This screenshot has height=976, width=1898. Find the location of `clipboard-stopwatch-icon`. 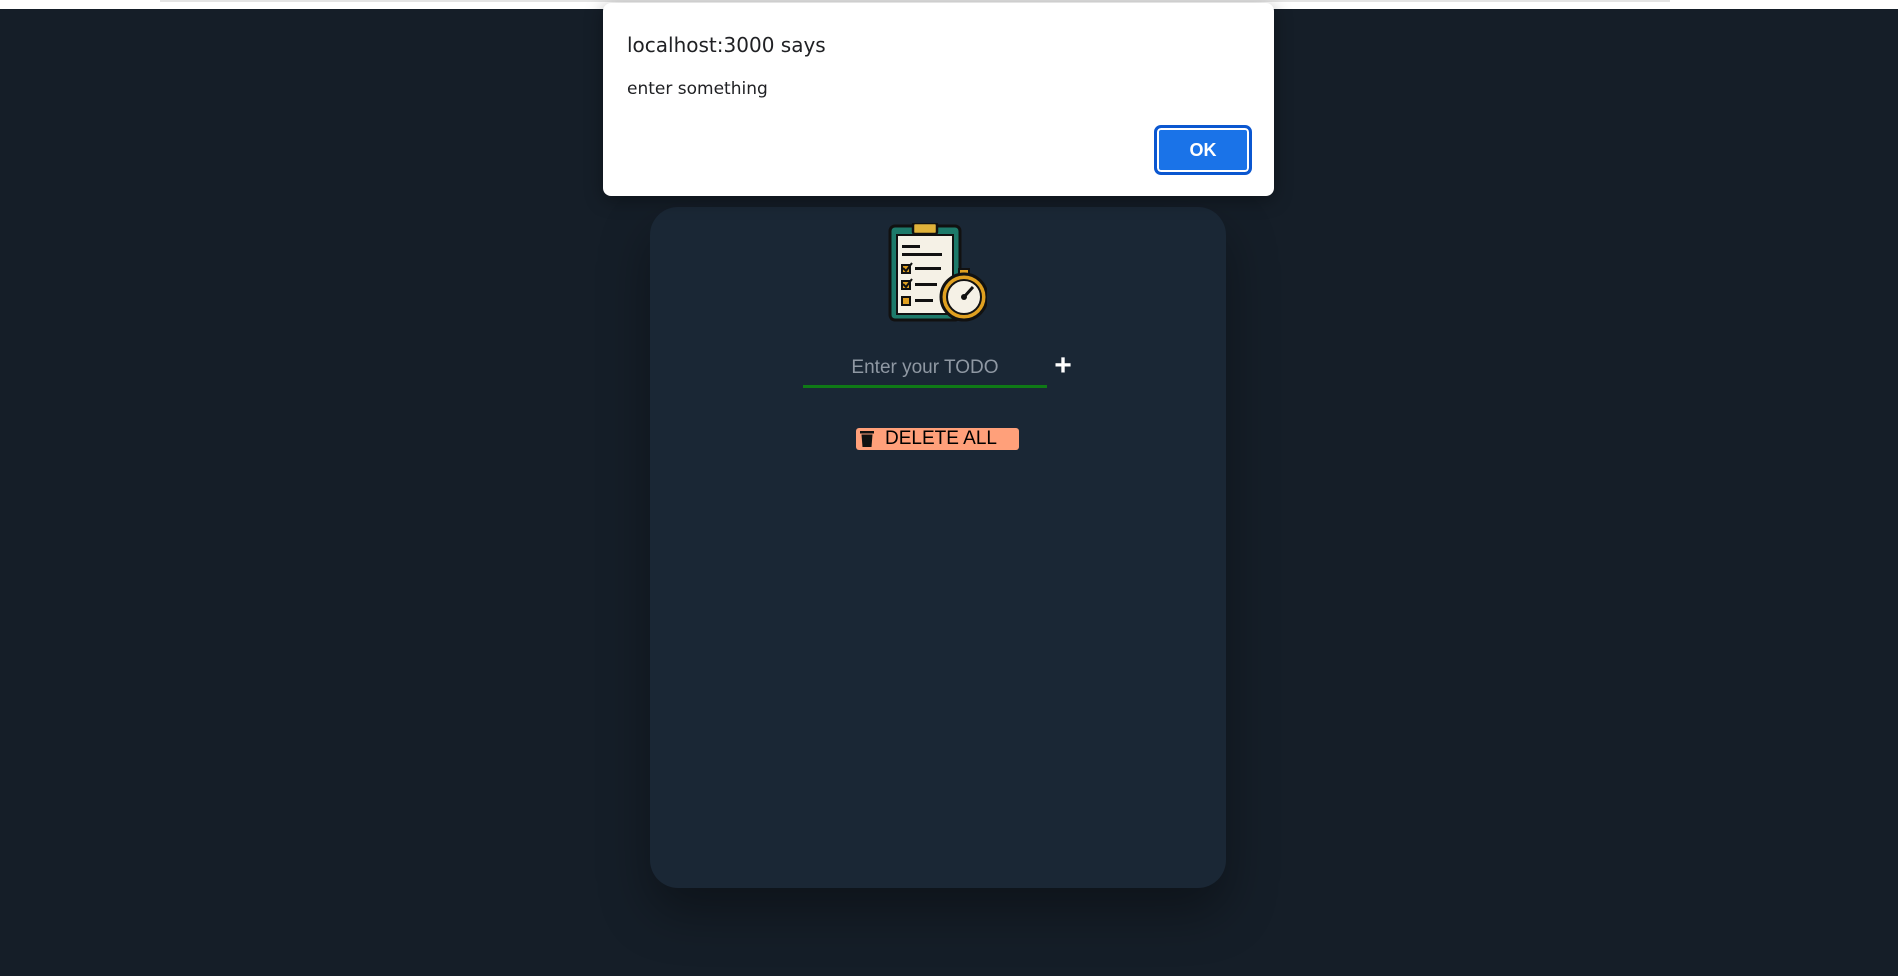

clipboard-stopwatch-icon is located at coordinates (937, 272).